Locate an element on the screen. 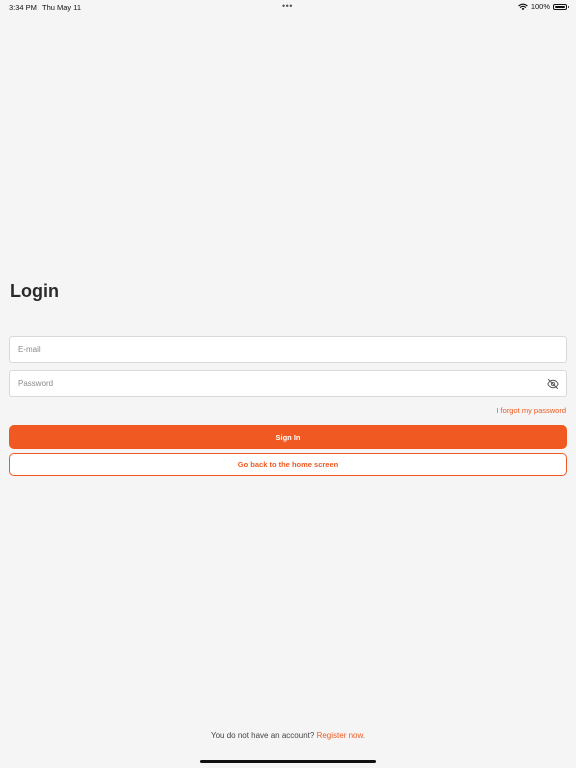  password-field is located at coordinates (288, 383).